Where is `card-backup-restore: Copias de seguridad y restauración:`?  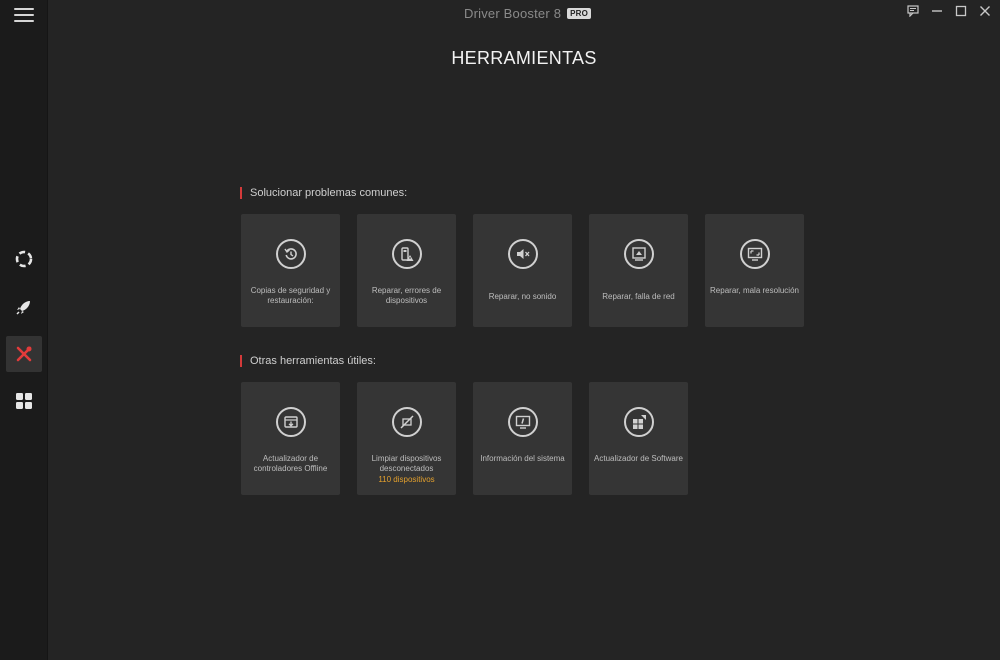 card-backup-restore: Copias de seguridad y restauración: is located at coordinates (290, 270).